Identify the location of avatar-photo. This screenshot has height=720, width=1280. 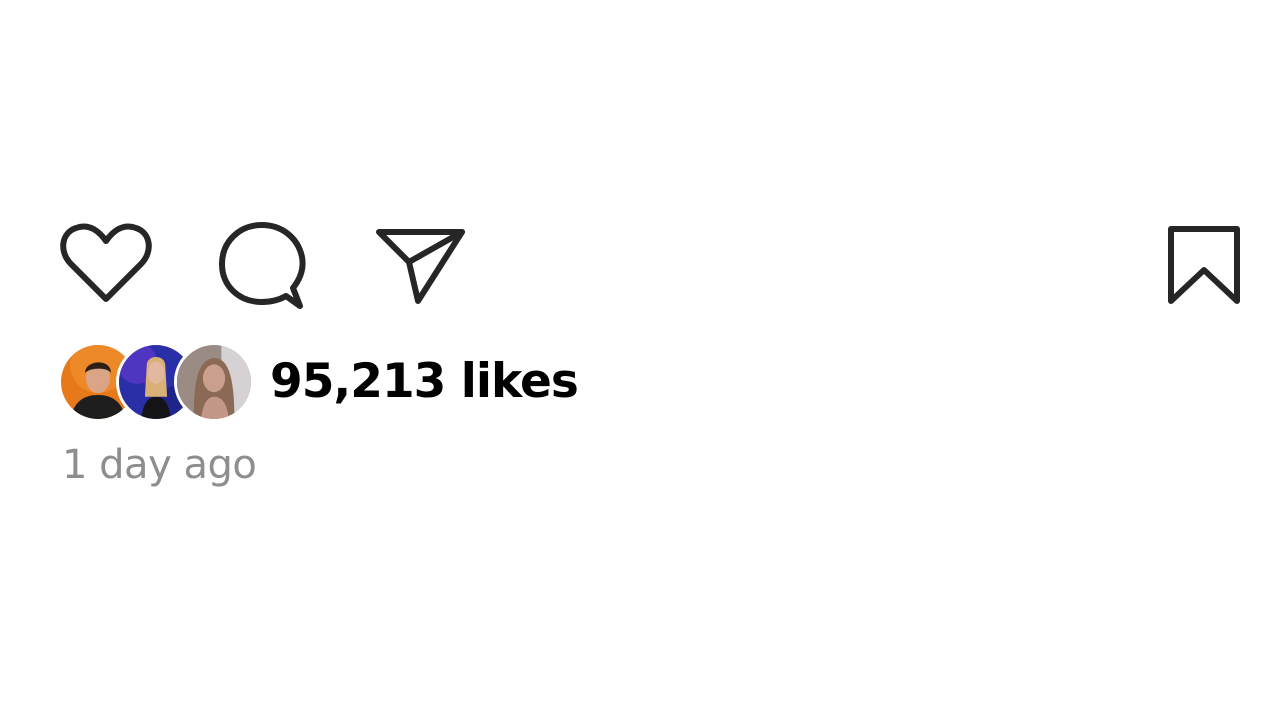
(214, 382).